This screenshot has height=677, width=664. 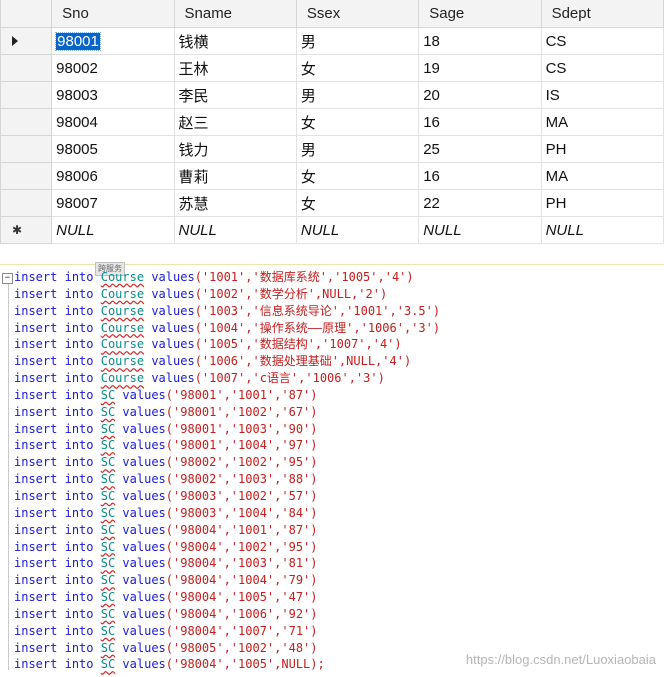 I want to click on cell-sno: 98001, so click(x=113, y=41).